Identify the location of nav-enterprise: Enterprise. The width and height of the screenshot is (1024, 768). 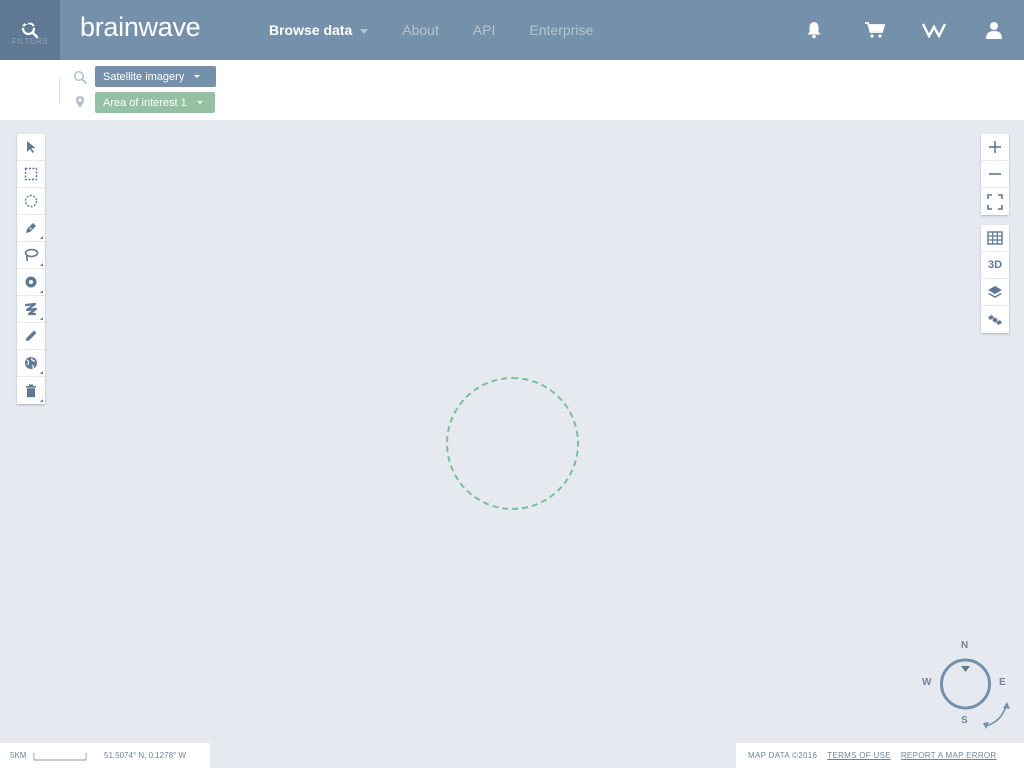
(561, 30).